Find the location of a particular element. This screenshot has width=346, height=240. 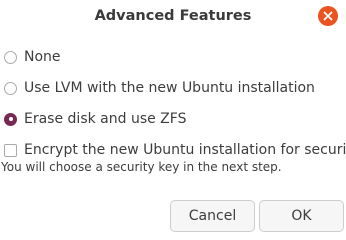

cancel-button: Cancel is located at coordinates (212, 216).